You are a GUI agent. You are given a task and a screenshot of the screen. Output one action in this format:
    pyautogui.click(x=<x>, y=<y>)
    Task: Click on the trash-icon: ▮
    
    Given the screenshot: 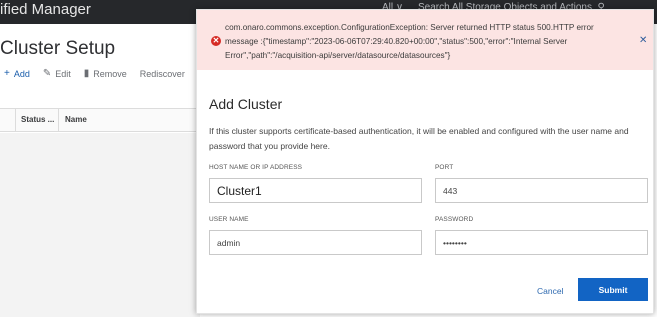 What is the action you would take?
    pyautogui.click(x=86, y=73)
    